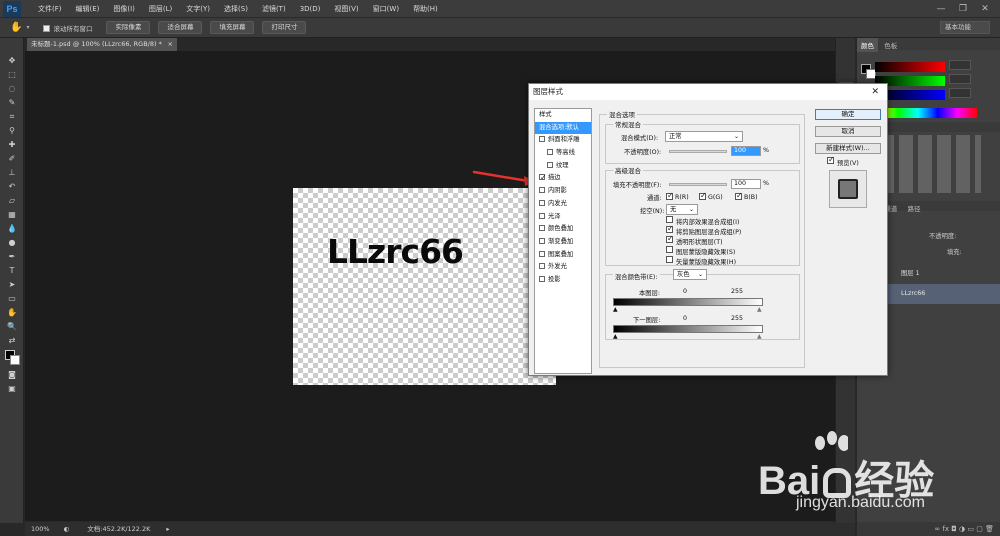  What do you see at coordinates (670, 228) in the screenshot?
I see `blend-clipped-checkbox` at bounding box center [670, 228].